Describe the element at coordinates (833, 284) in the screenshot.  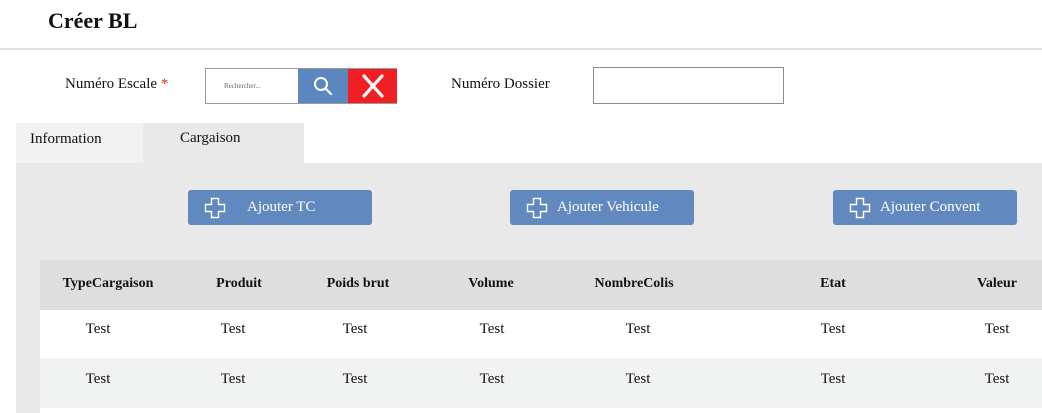
I see `column-header: Etat` at that location.